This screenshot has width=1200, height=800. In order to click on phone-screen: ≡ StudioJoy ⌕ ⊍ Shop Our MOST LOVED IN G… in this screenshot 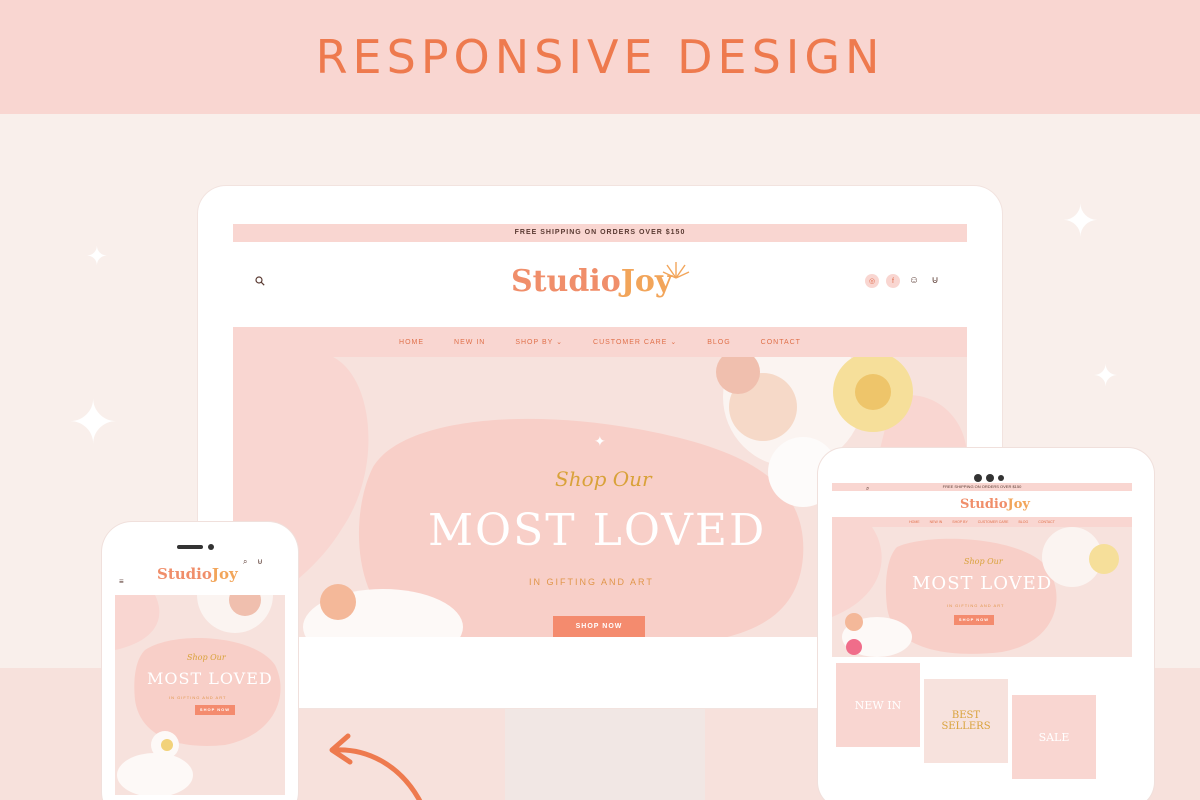, I will do `click(200, 677)`.